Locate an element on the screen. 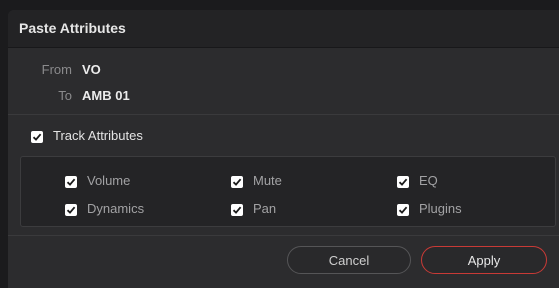 The image size is (559, 288). dynamics-checkbox is located at coordinates (71, 210).